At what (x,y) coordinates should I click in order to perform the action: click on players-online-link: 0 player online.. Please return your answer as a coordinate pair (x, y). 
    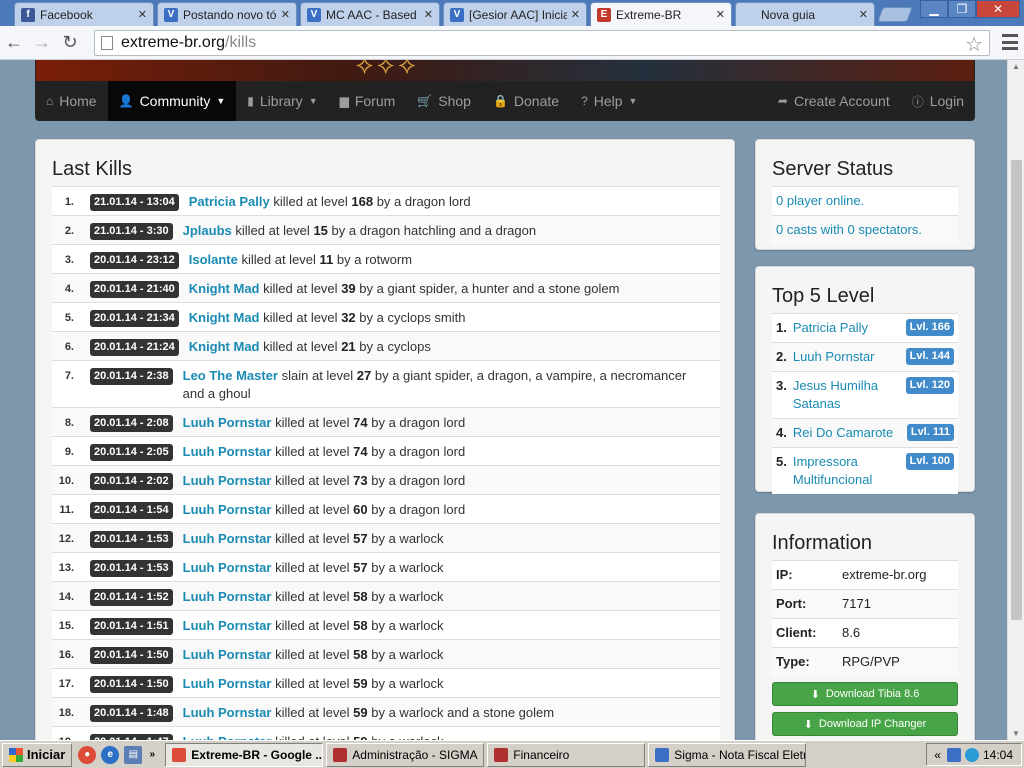
    Looking at the image, I should click on (865, 200).